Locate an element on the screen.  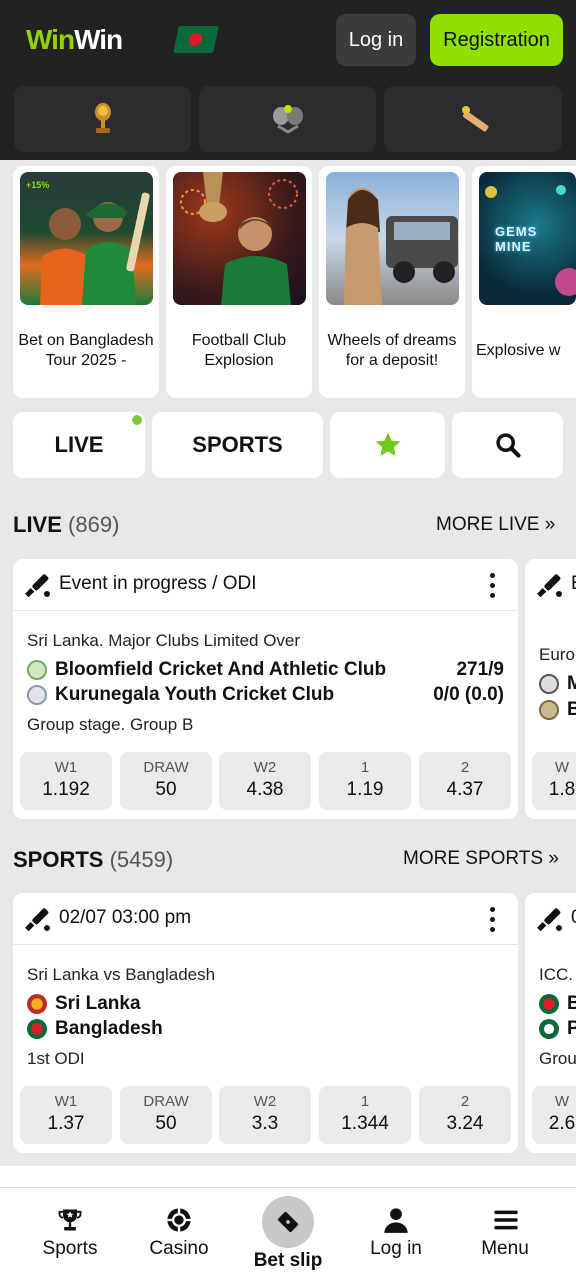
content-divider is located at coordinates (288, 1176).